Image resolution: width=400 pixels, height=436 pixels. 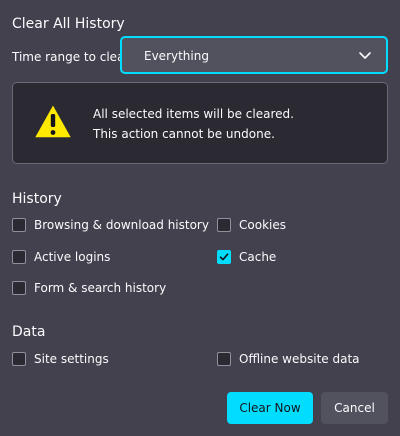 I want to click on checkbox-browsing-download-history: Browsing & download history, so click(x=110, y=225).